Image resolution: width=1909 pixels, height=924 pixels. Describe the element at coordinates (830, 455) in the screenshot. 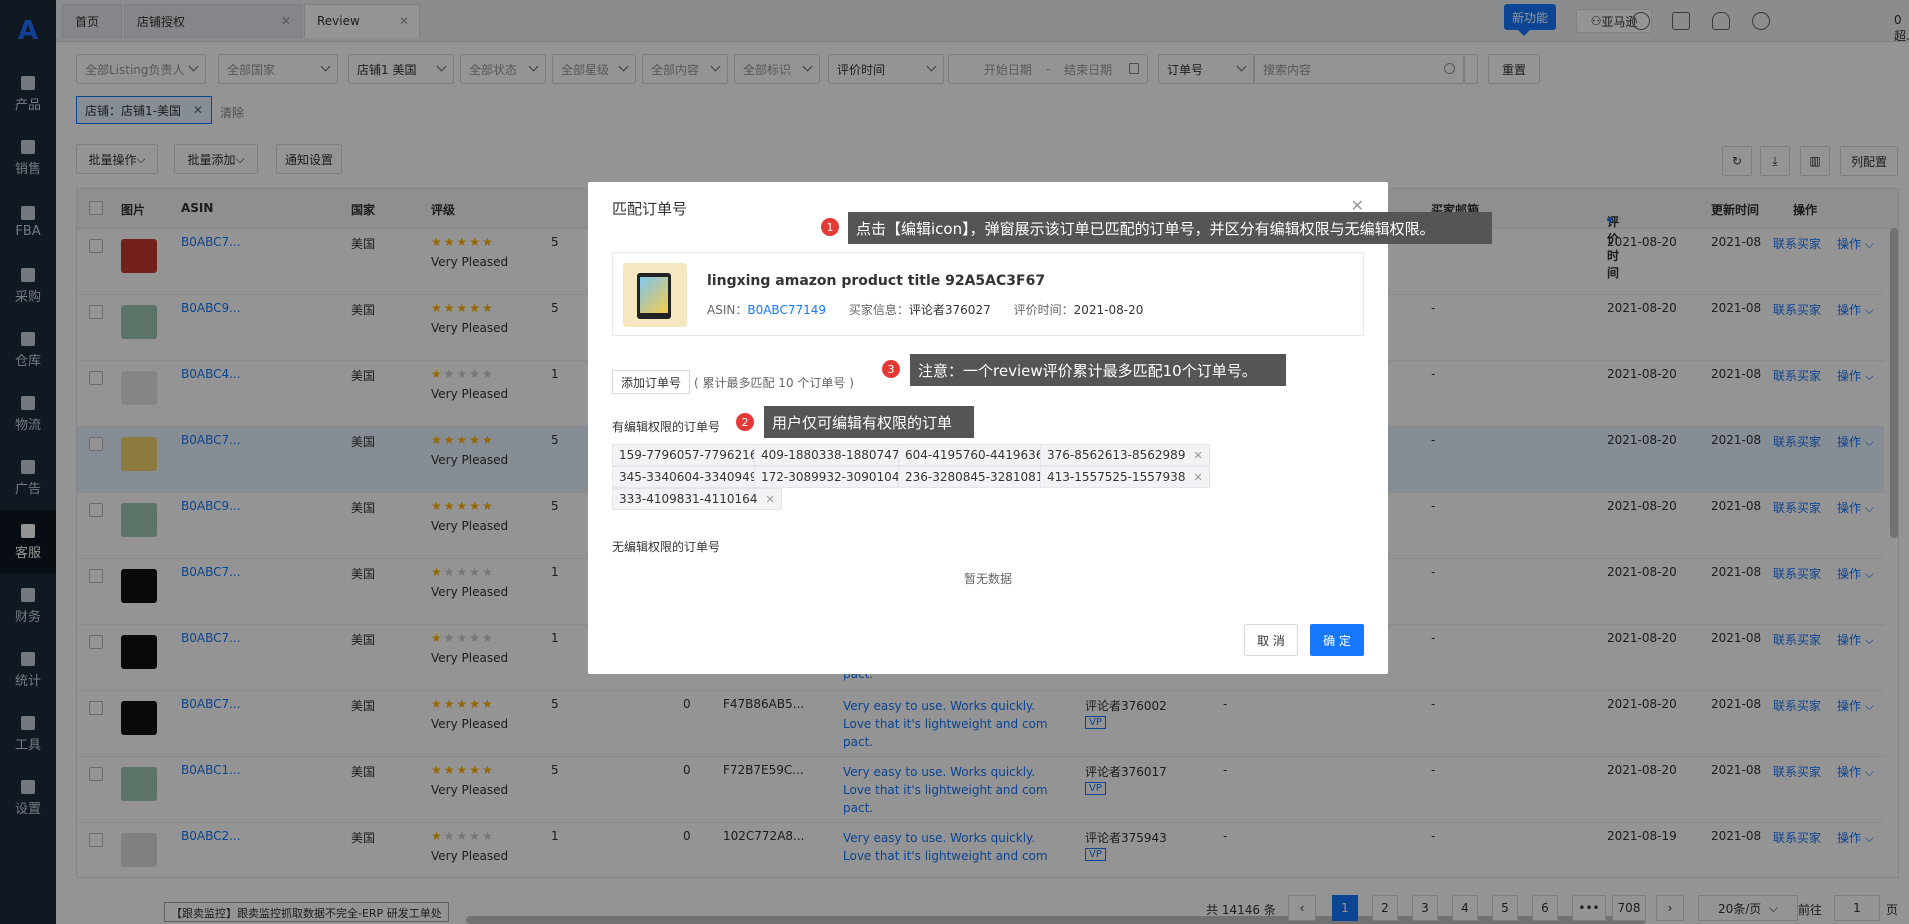

I see `order-number: 409-1880338-1880747` at that location.